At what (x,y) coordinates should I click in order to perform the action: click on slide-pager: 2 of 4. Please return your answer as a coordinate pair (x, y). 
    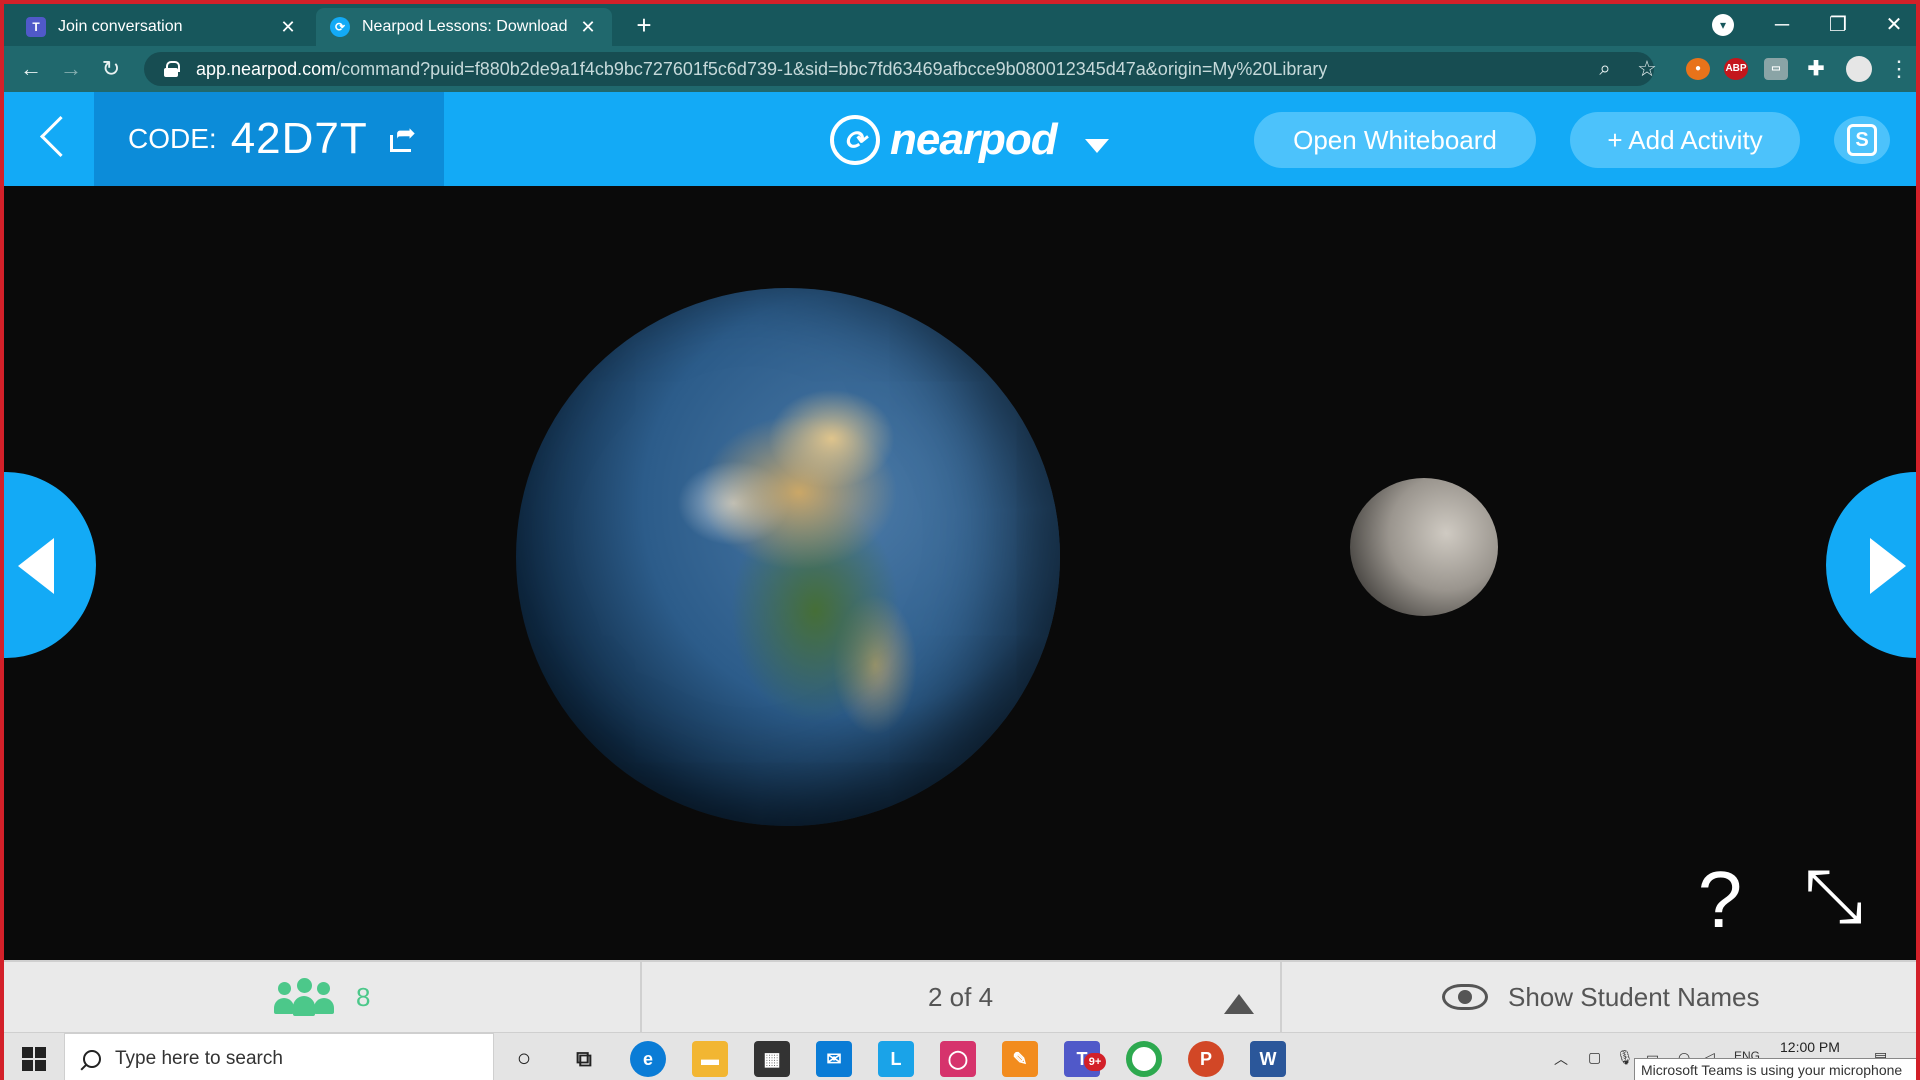
    Looking at the image, I should click on (960, 997).